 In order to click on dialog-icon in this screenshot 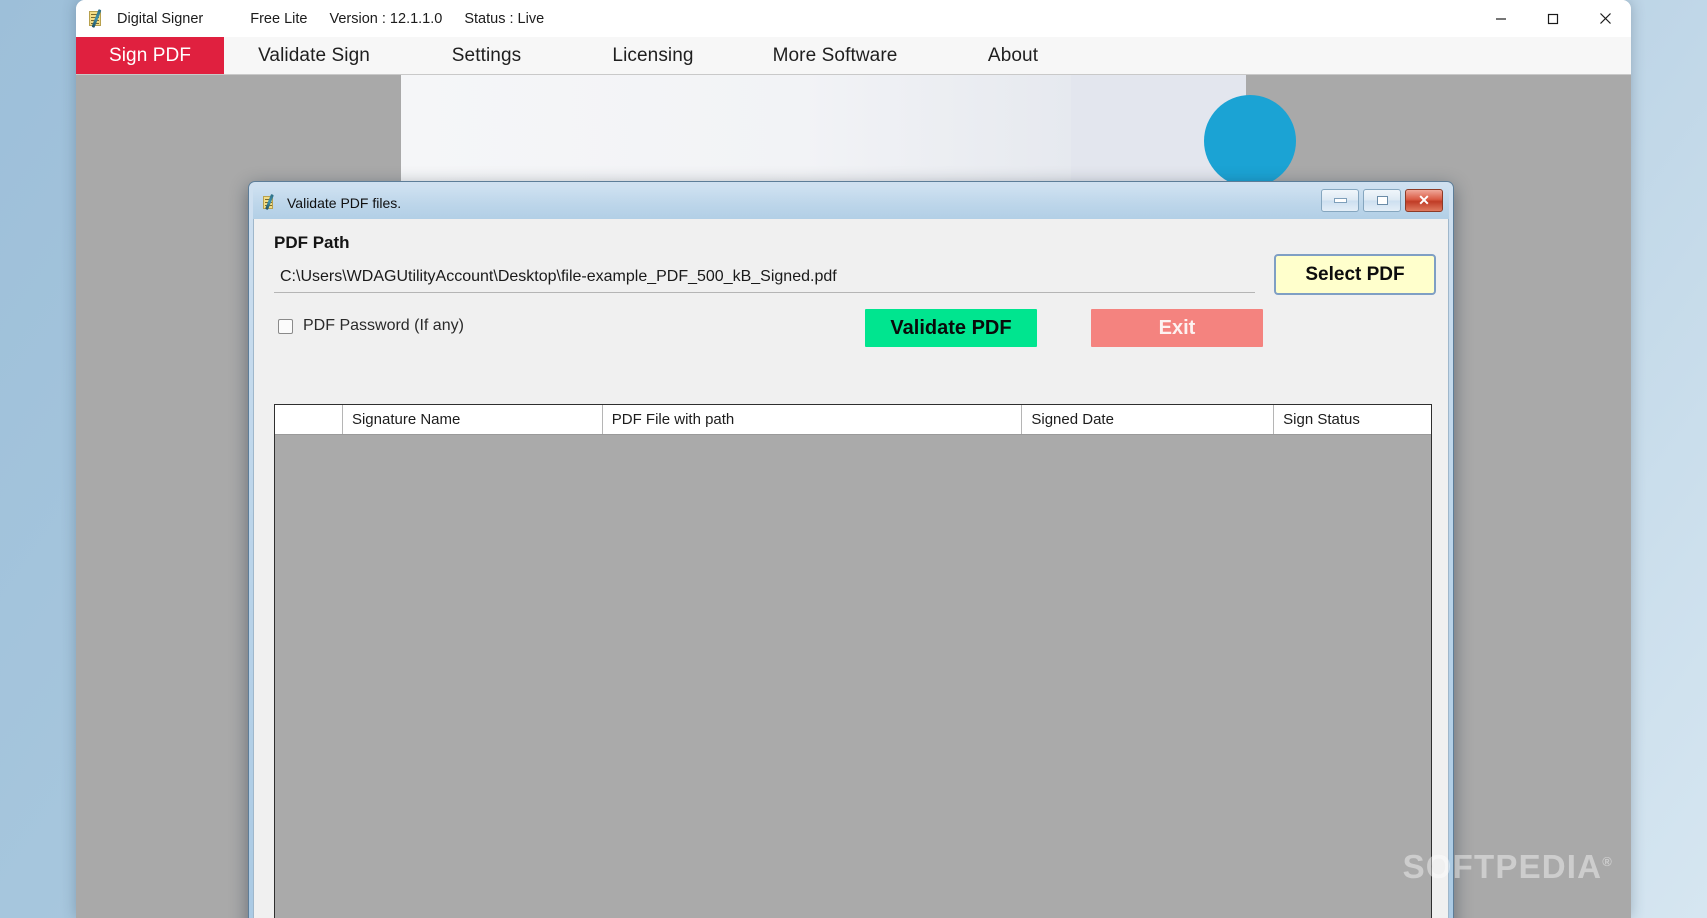, I will do `click(270, 202)`.